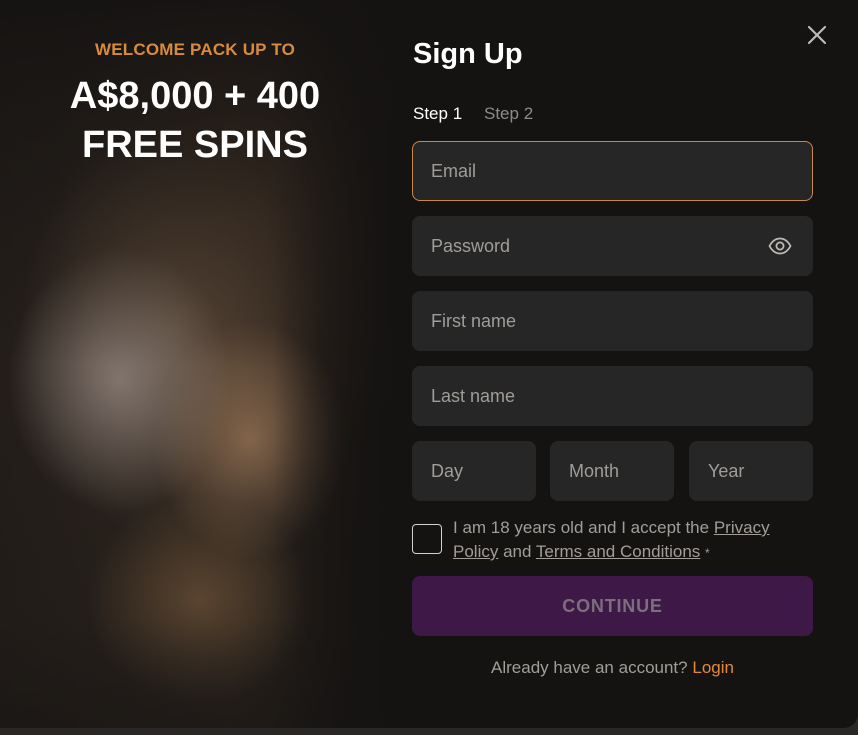 This screenshot has height=735, width=858. I want to click on email-field, so click(612, 171).